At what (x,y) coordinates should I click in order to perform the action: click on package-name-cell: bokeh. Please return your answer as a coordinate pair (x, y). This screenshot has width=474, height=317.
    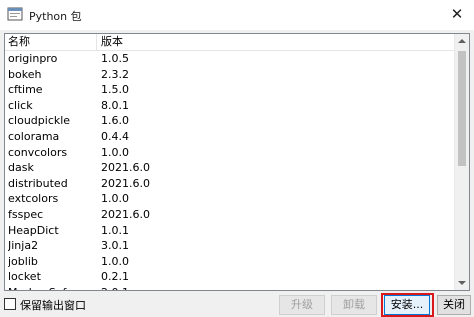
    Looking at the image, I should click on (25, 74).